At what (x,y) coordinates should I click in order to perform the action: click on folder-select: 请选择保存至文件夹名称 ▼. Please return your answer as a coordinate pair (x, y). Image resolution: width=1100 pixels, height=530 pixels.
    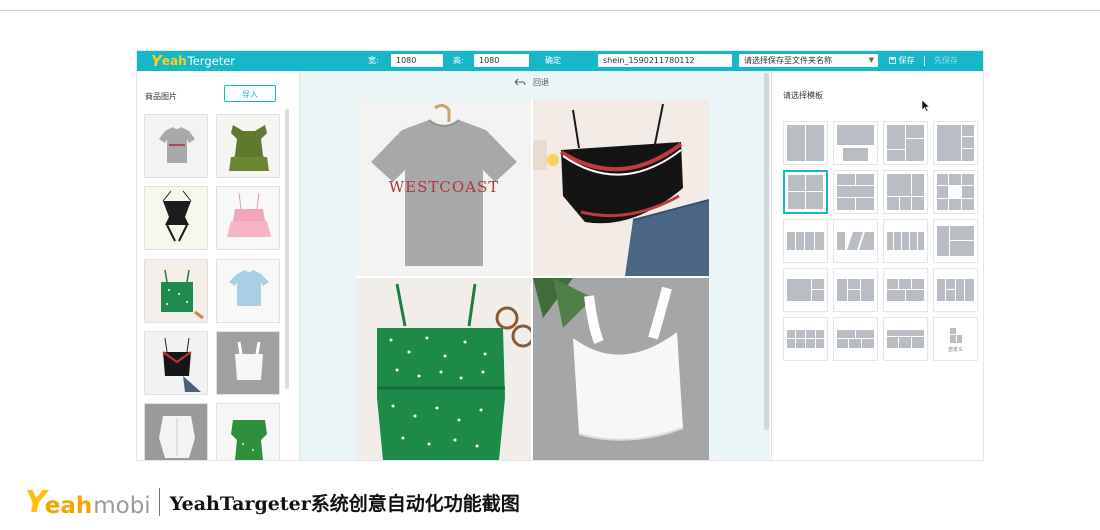
    Looking at the image, I should click on (808, 60).